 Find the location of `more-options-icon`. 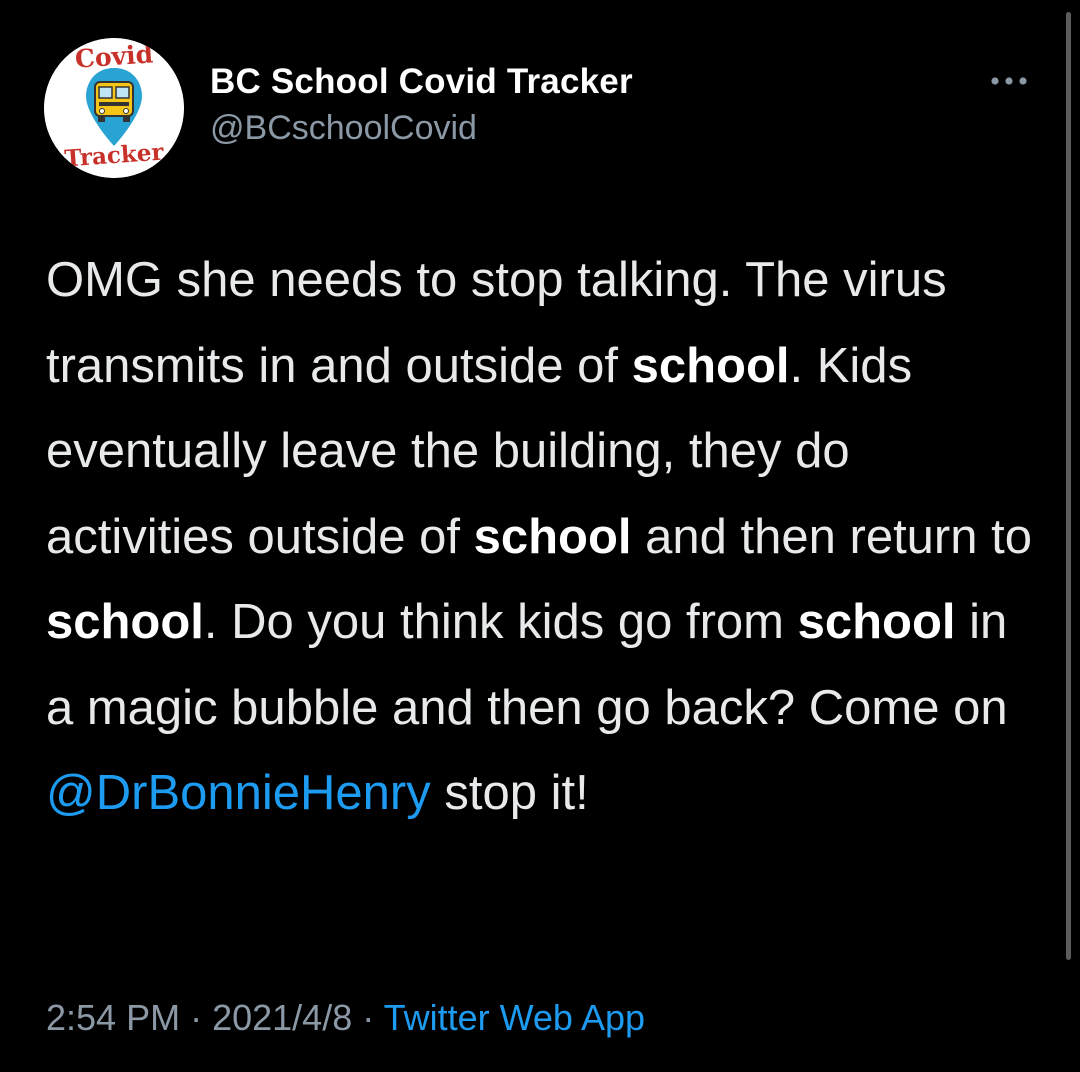

more-options-icon is located at coordinates (1009, 81).